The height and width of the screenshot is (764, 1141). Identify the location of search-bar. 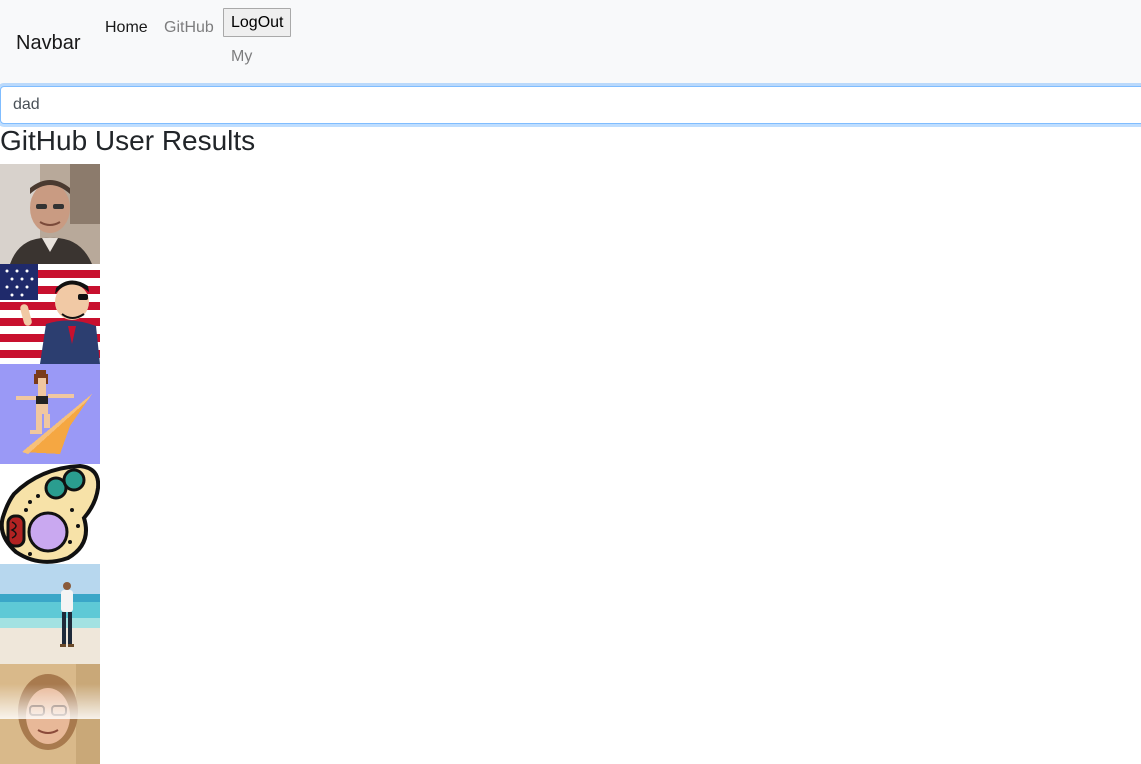
(570, 105).